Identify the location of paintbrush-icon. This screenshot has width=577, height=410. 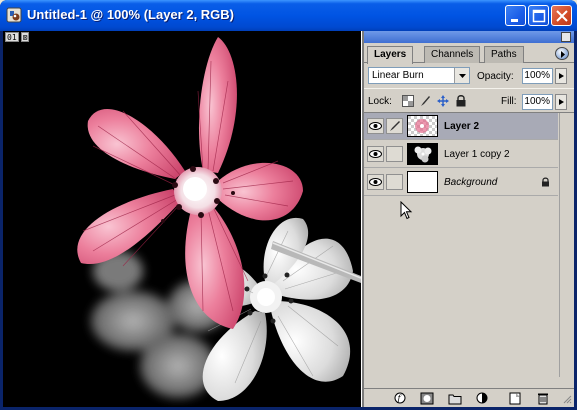
(395, 126).